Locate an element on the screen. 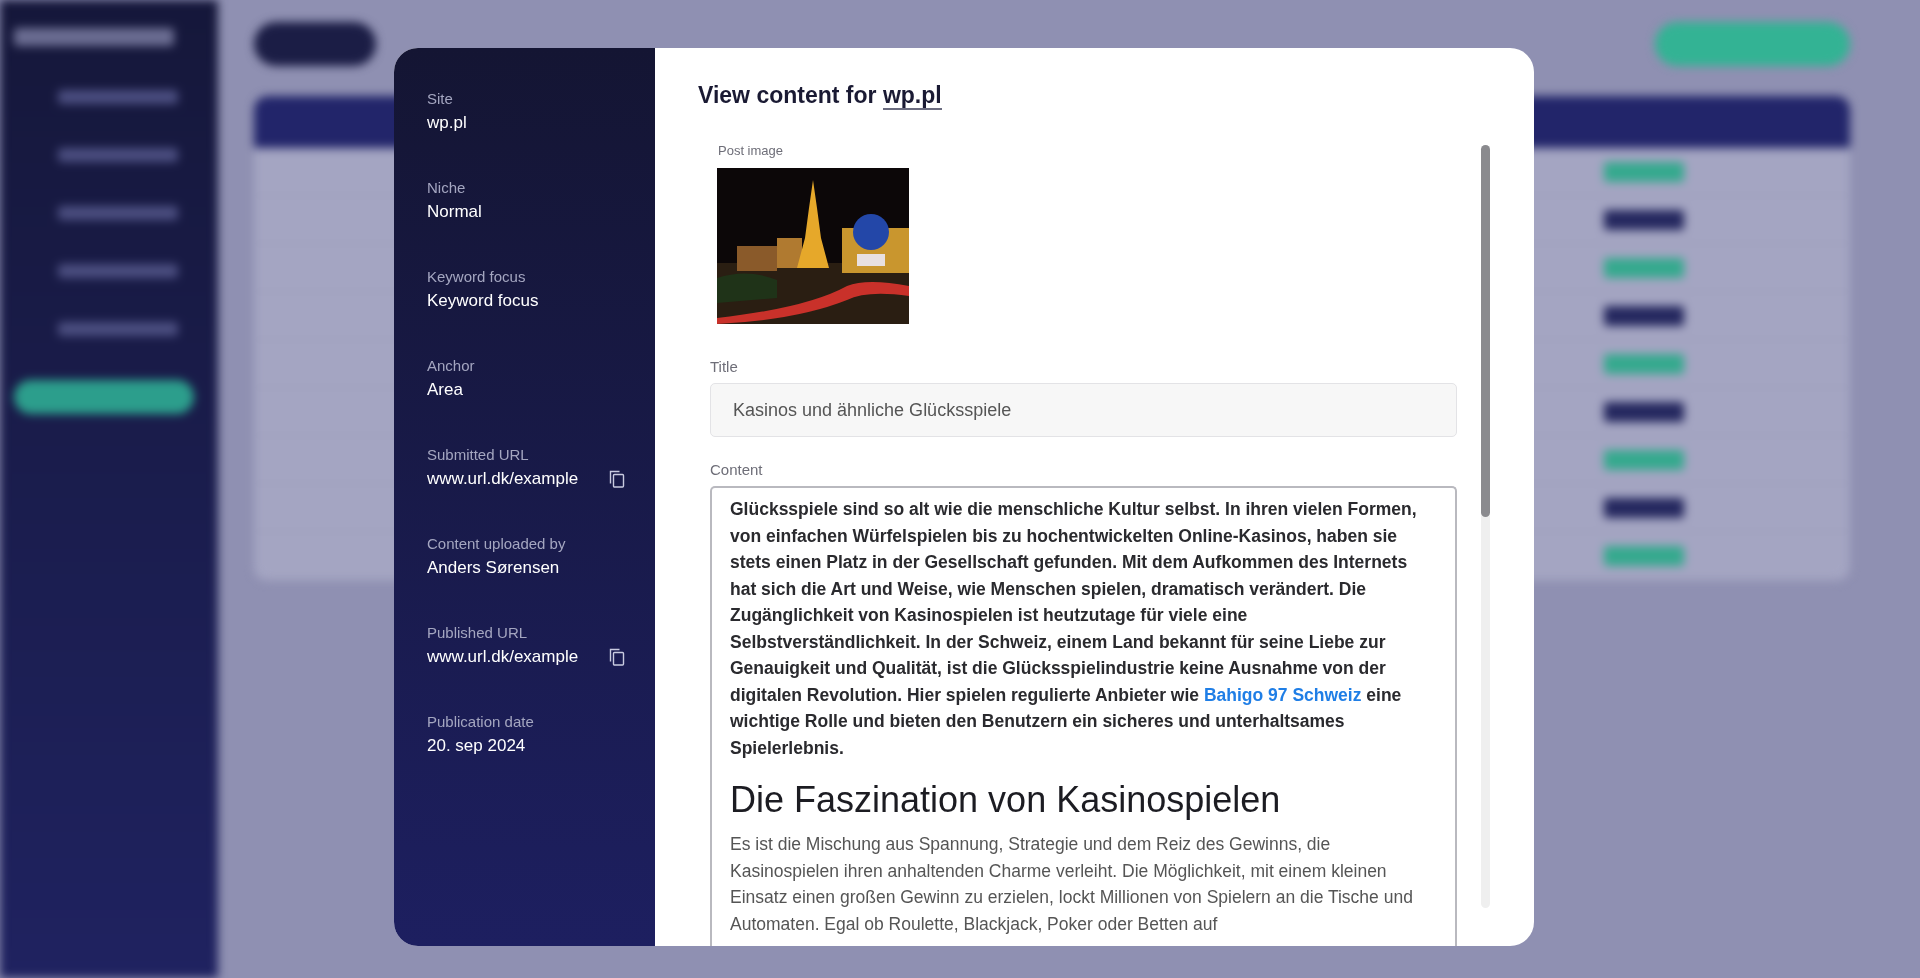 This screenshot has height=978, width=1920. field-label: Title is located at coordinates (724, 366).